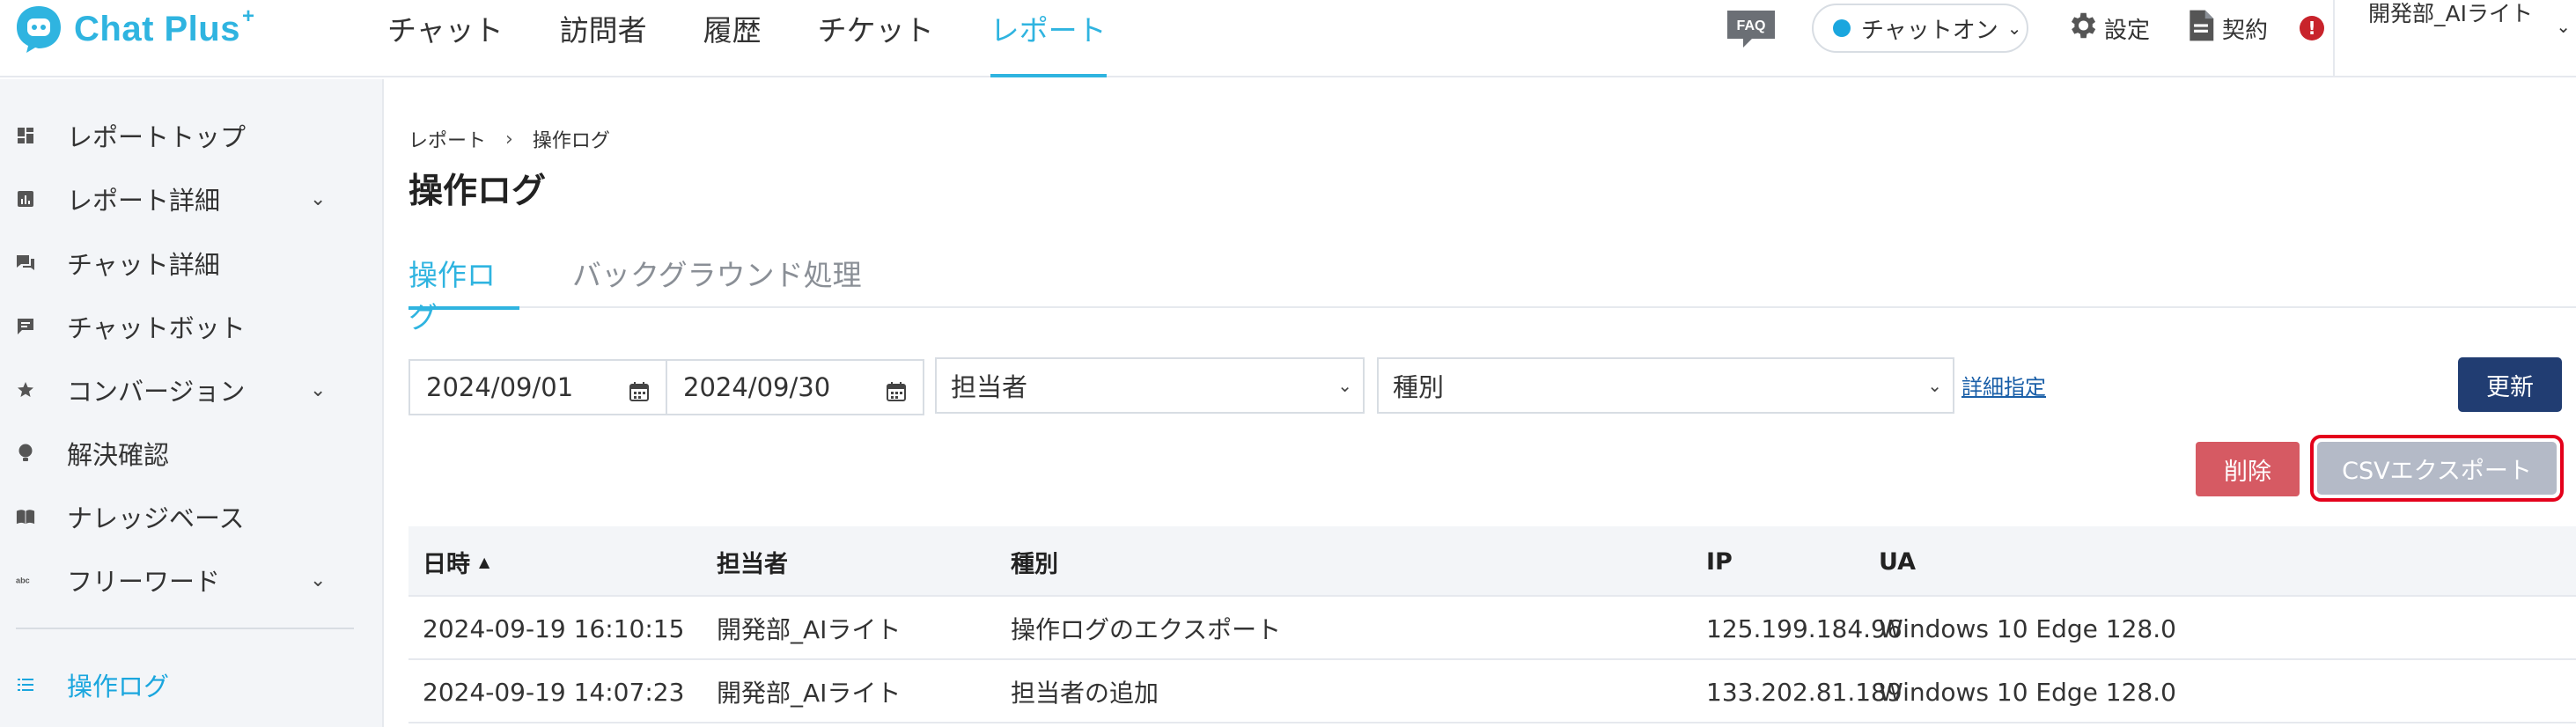 The image size is (2576, 727). I want to click on column-header-datetime: 日時 ▲, so click(456, 561).